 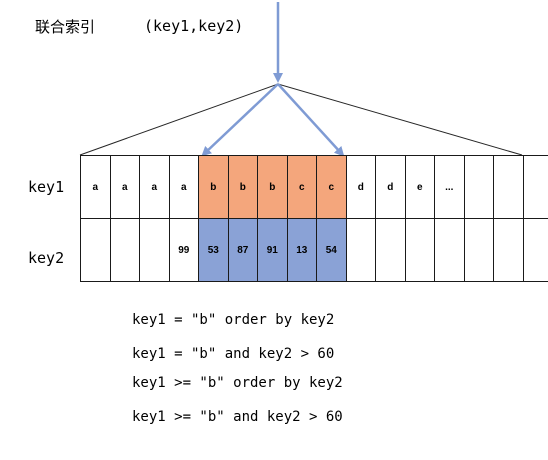 What do you see at coordinates (183, 250) in the screenshot?
I see `key2-cell: 99` at bounding box center [183, 250].